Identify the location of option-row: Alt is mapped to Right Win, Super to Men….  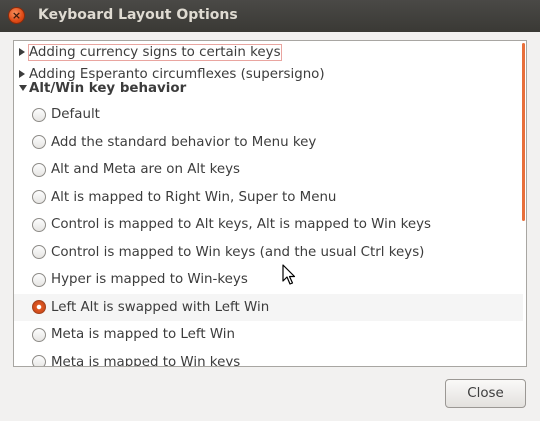
(268, 197).